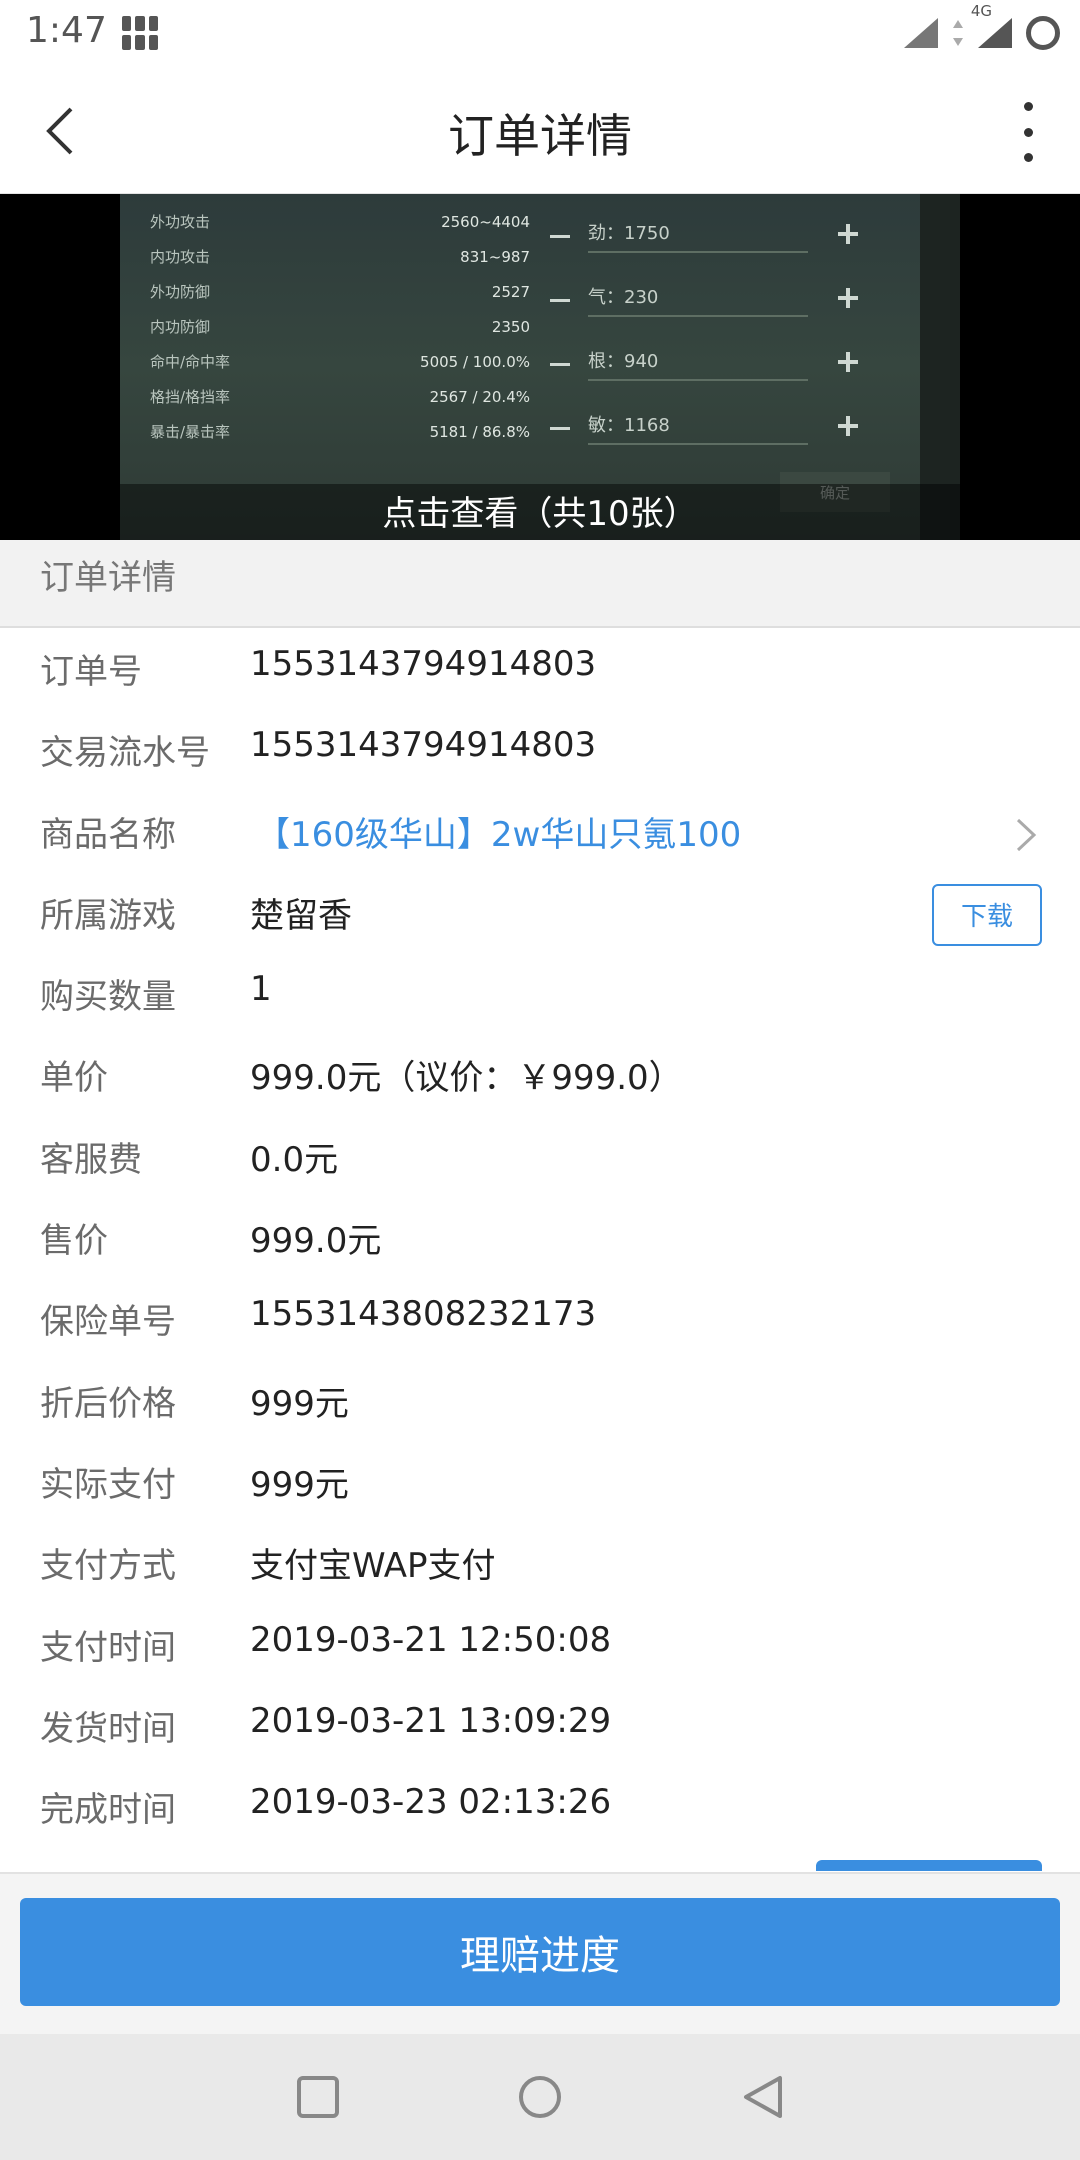  What do you see at coordinates (316, 1241) in the screenshot?
I see `detail-value: 999.0元` at bounding box center [316, 1241].